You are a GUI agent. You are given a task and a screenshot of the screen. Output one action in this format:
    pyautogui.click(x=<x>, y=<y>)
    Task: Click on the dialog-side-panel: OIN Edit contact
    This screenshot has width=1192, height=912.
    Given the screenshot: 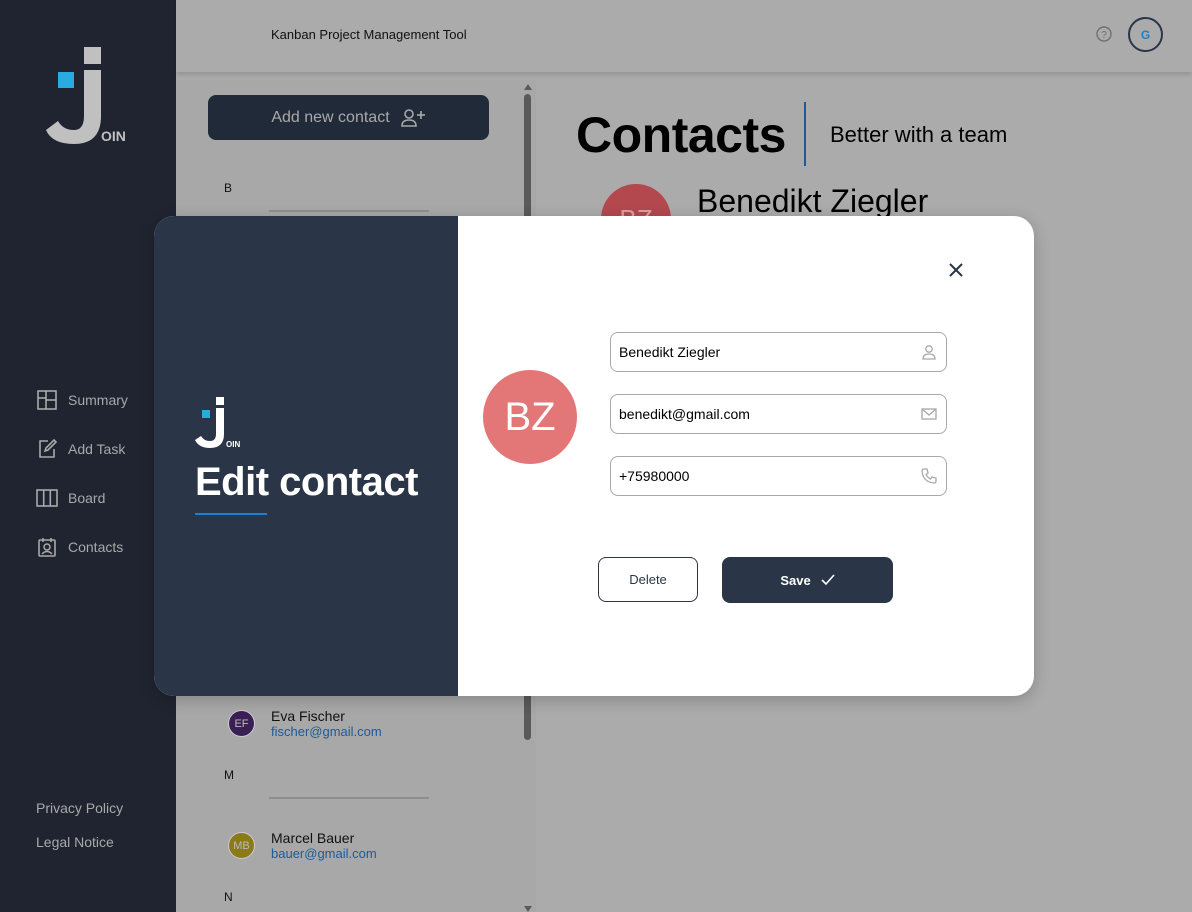 What is the action you would take?
    pyautogui.click(x=306, y=456)
    